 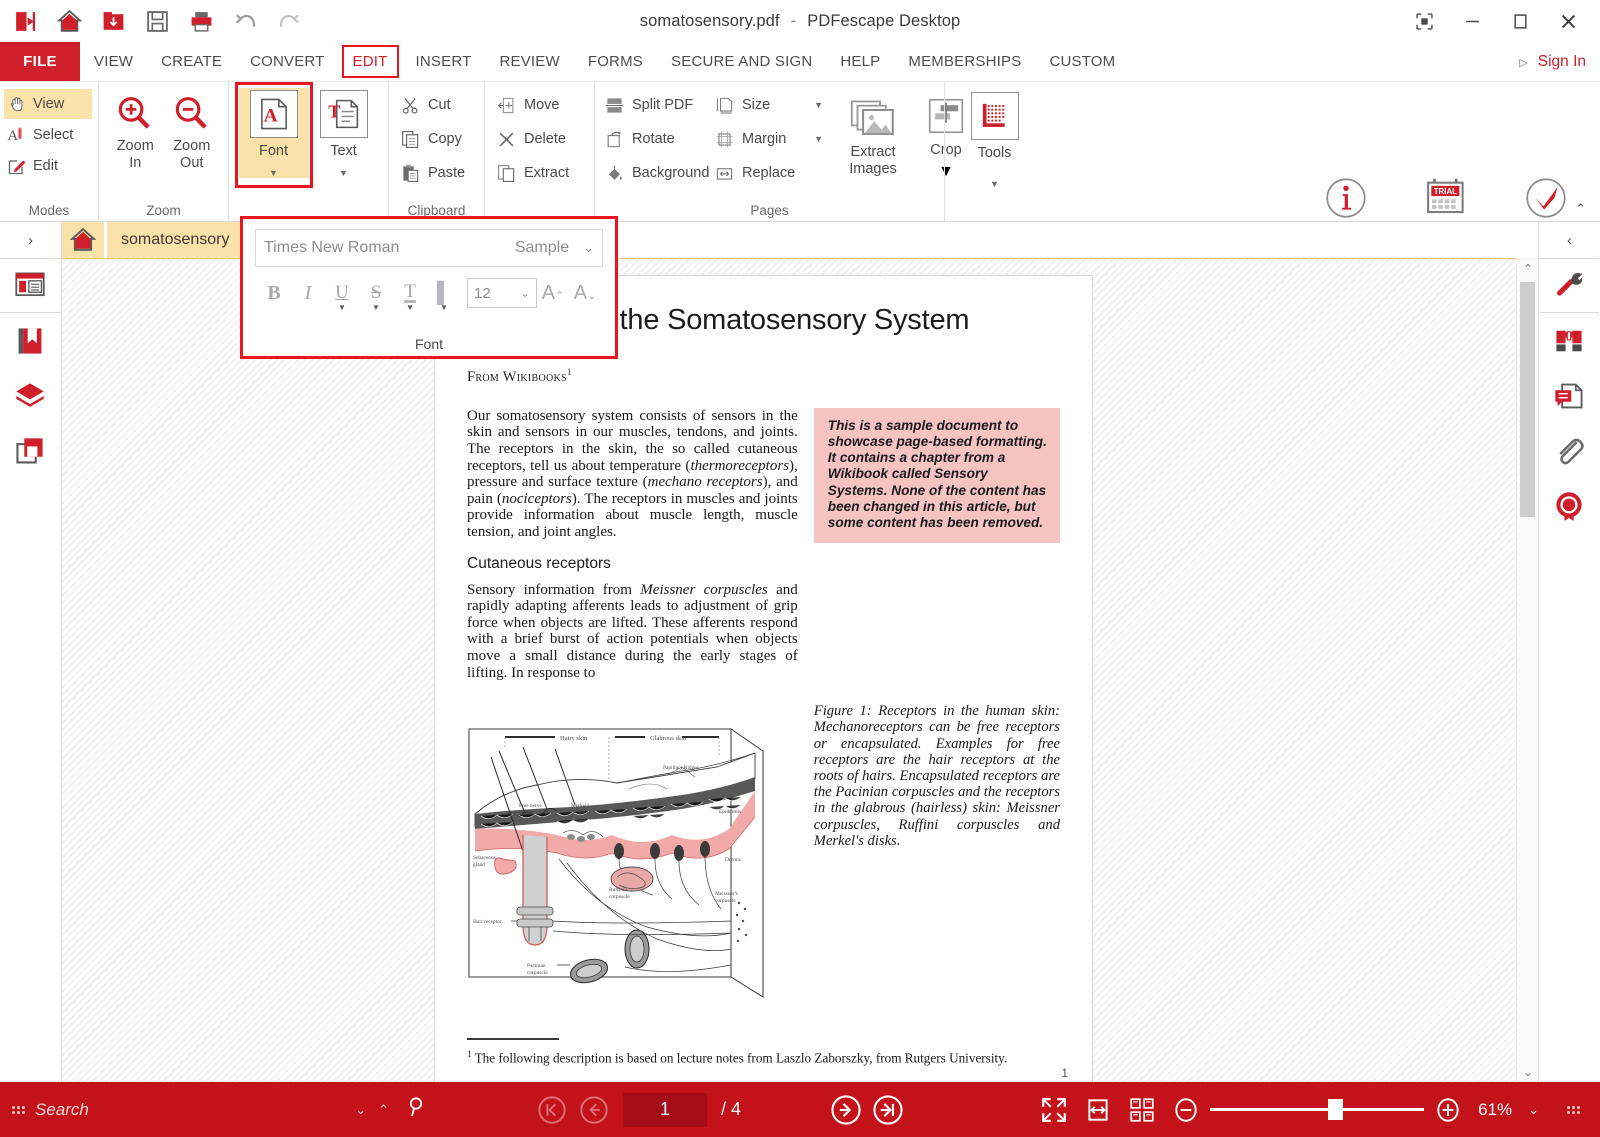 What do you see at coordinates (821, 105) in the screenshot?
I see `size-dropdown-caret-icon: ▼` at bounding box center [821, 105].